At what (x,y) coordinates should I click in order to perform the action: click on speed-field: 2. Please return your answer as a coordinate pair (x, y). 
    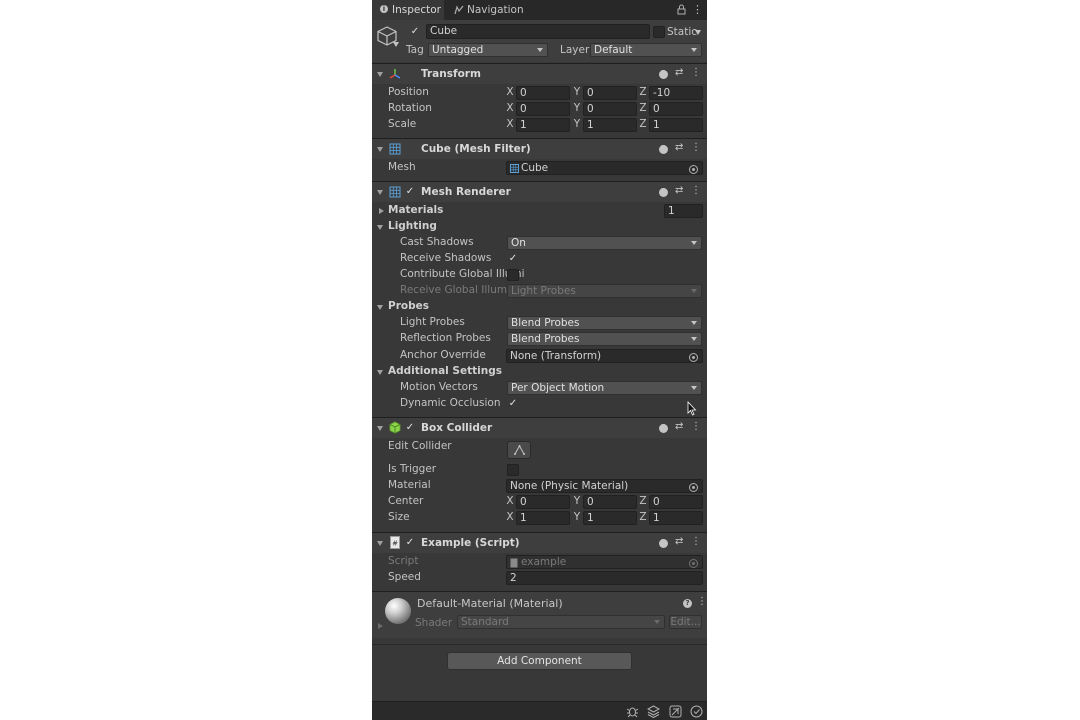
    Looking at the image, I should click on (604, 578).